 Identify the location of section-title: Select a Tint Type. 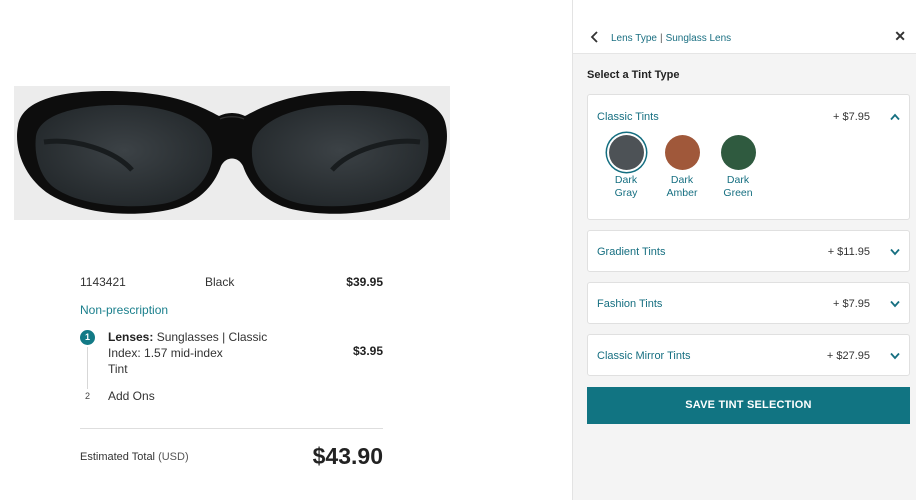
(633, 75).